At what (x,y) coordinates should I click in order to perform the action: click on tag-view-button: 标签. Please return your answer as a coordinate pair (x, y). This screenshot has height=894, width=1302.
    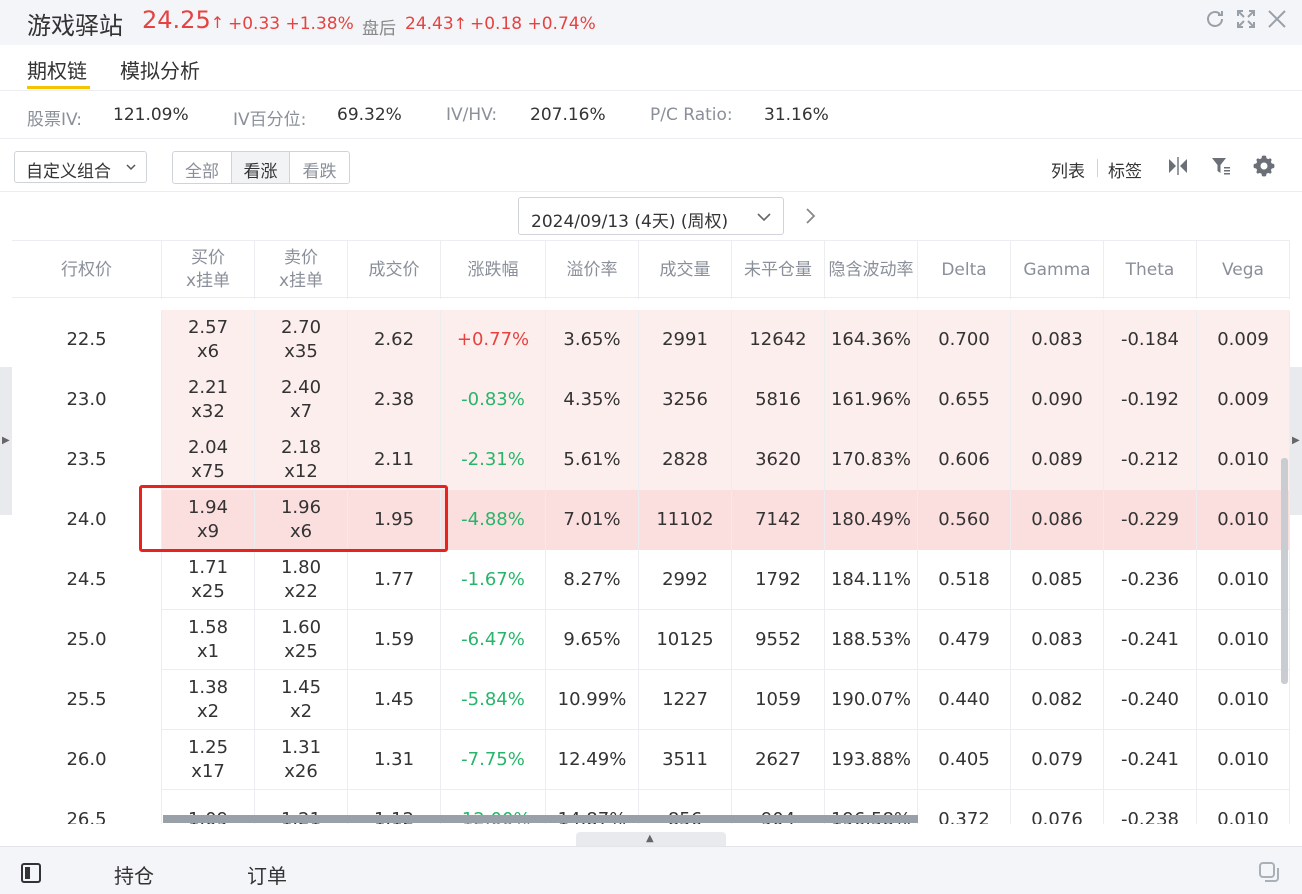
    Looking at the image, I should click on (1125, 169).